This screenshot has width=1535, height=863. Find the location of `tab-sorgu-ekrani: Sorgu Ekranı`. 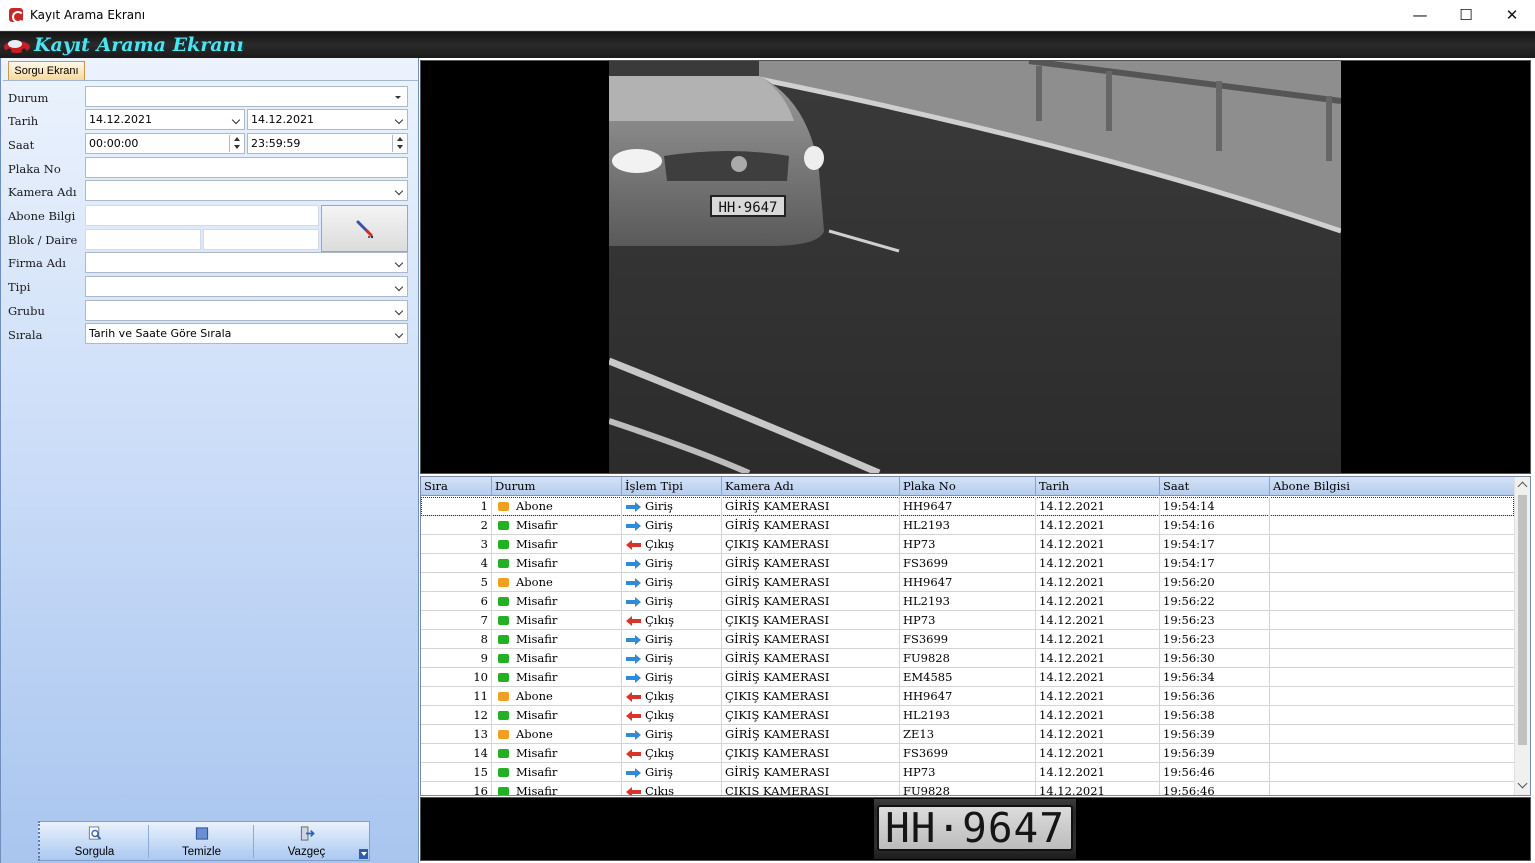

tab-sorgu-ekrani: Sorgu Ekranı is located at coordinates (46, 71).